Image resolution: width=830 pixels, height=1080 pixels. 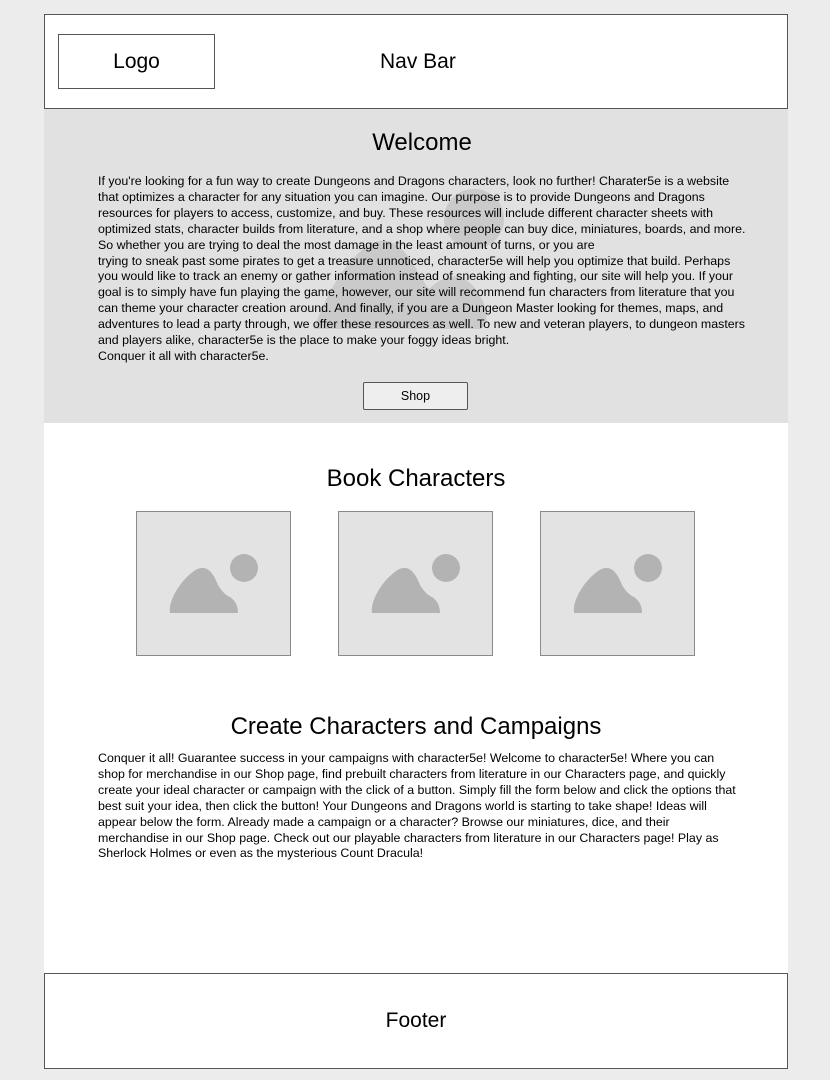 I want to click on nav-bar-label: Nav Bar, so click(x=418, y=61).